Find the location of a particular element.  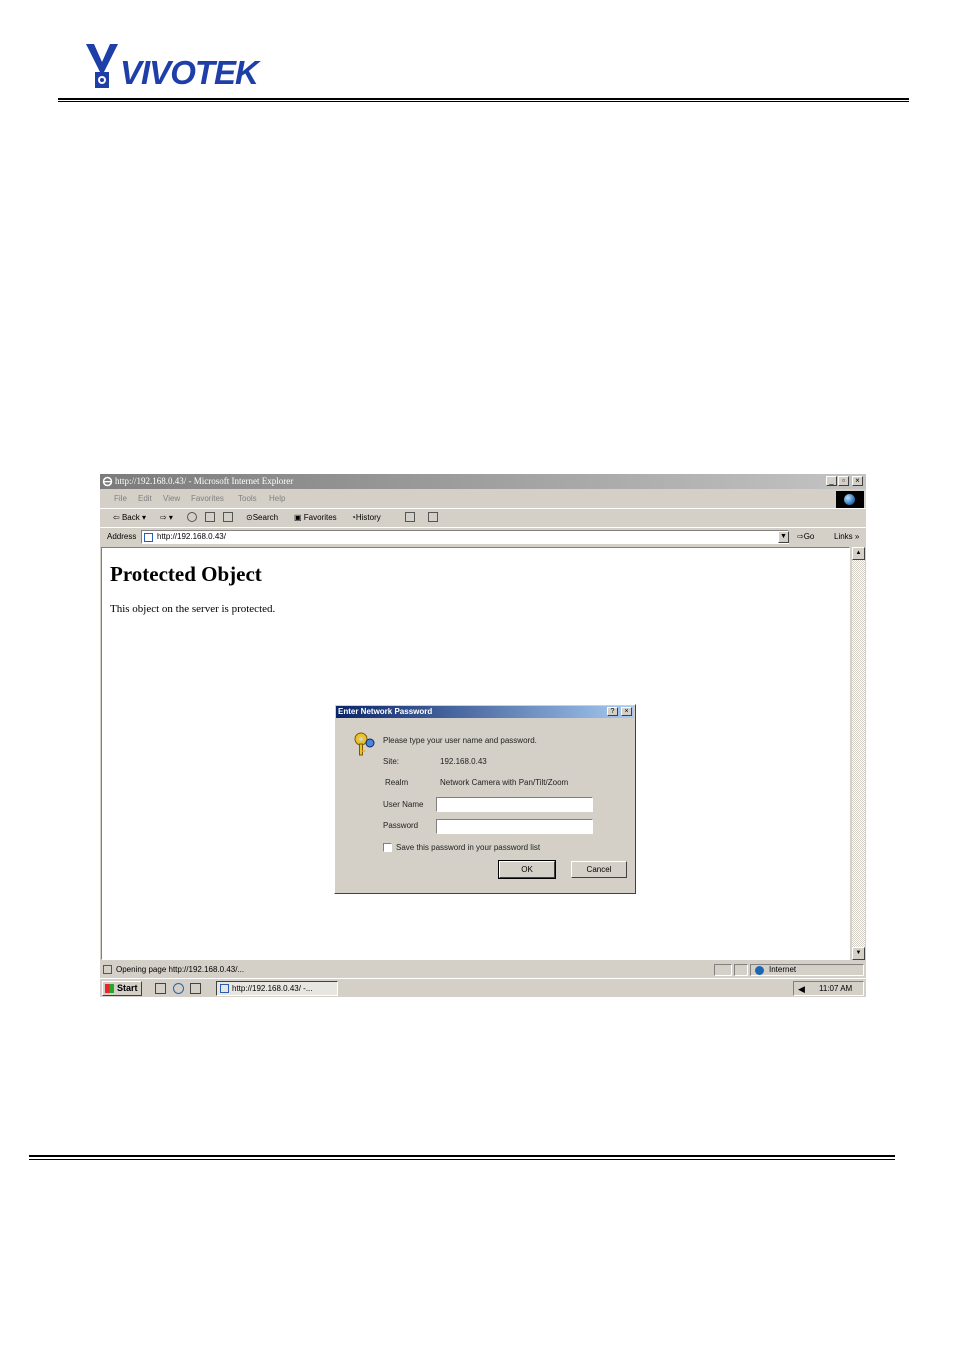

clock: 11:07 AM is located at coordinates (836, 988).